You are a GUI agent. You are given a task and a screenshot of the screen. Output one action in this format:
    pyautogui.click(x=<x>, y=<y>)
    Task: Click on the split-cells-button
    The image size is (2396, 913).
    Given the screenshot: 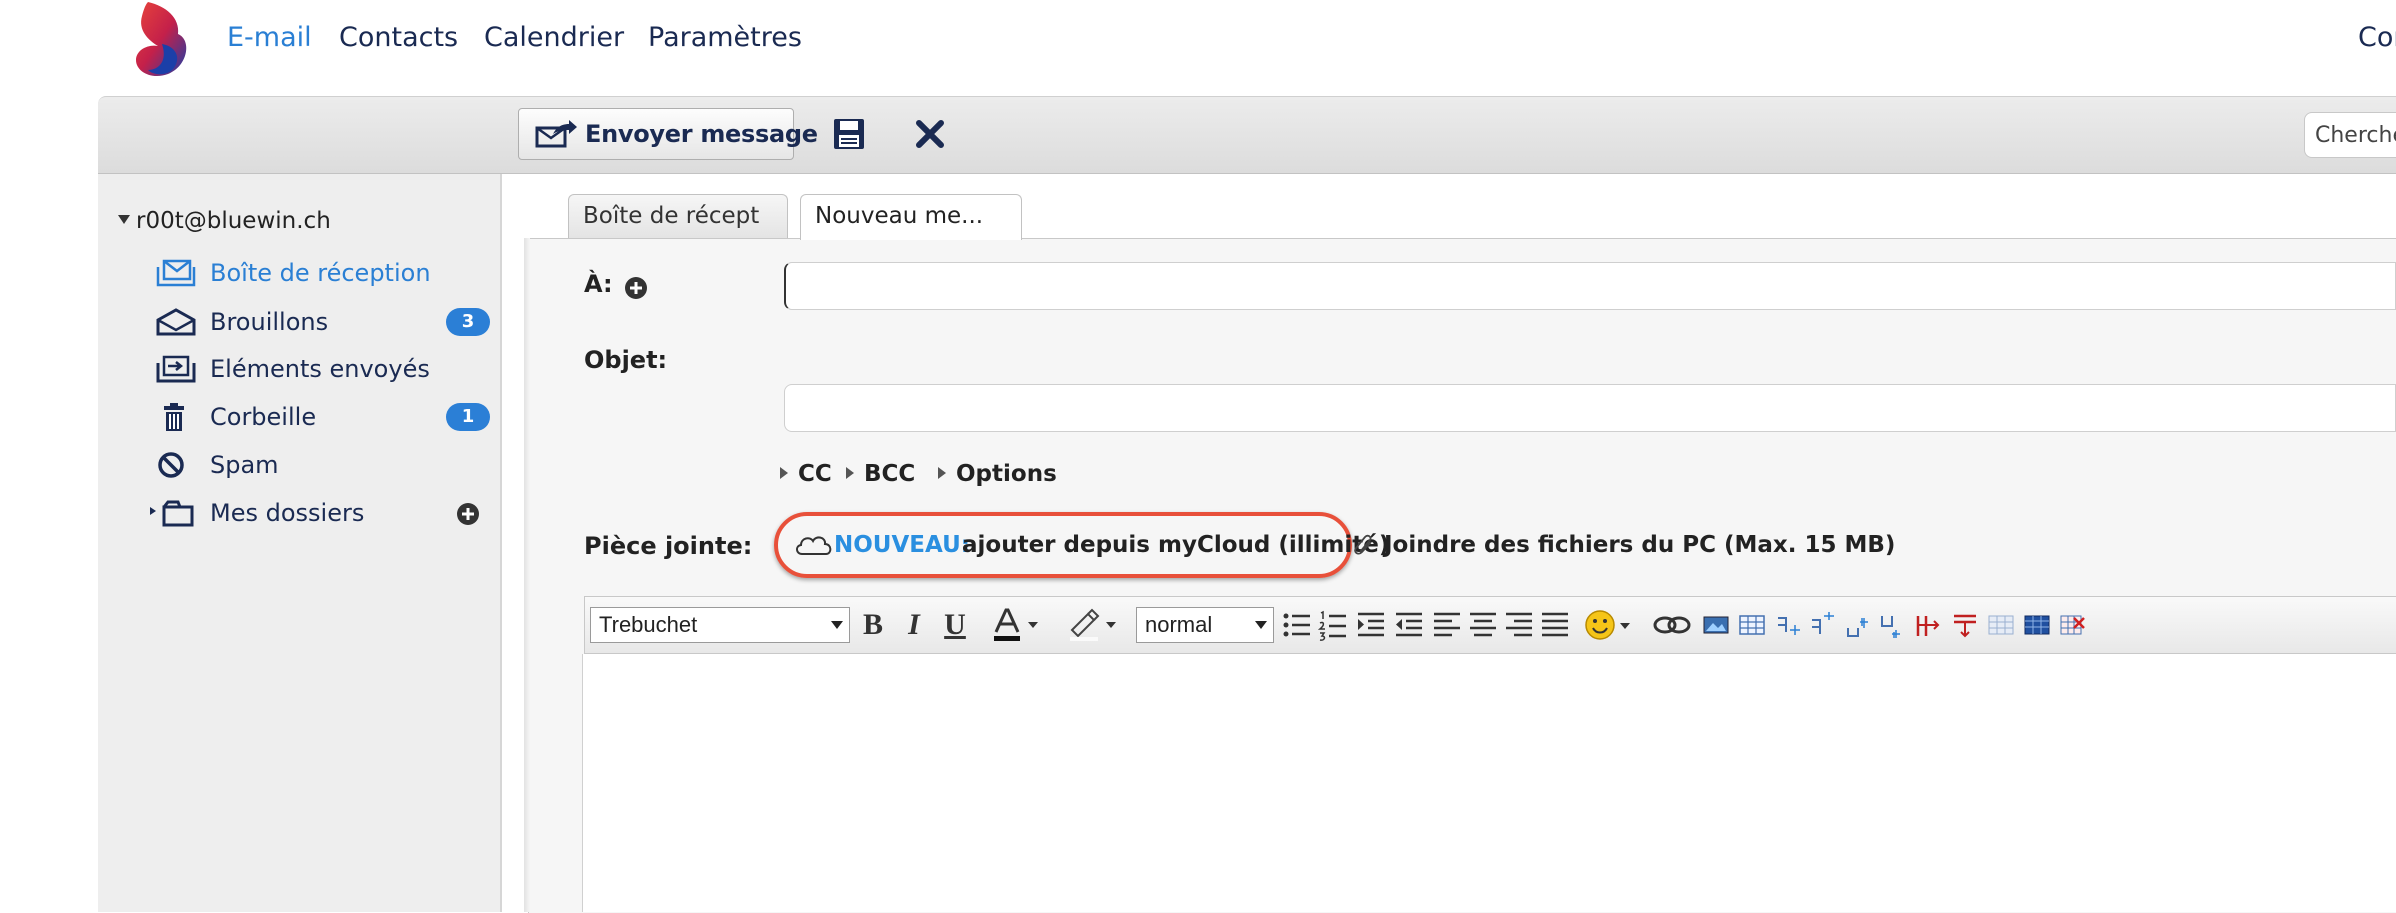 What is the action you would take?
    pyautogui.click(x=1893, y=625)
    